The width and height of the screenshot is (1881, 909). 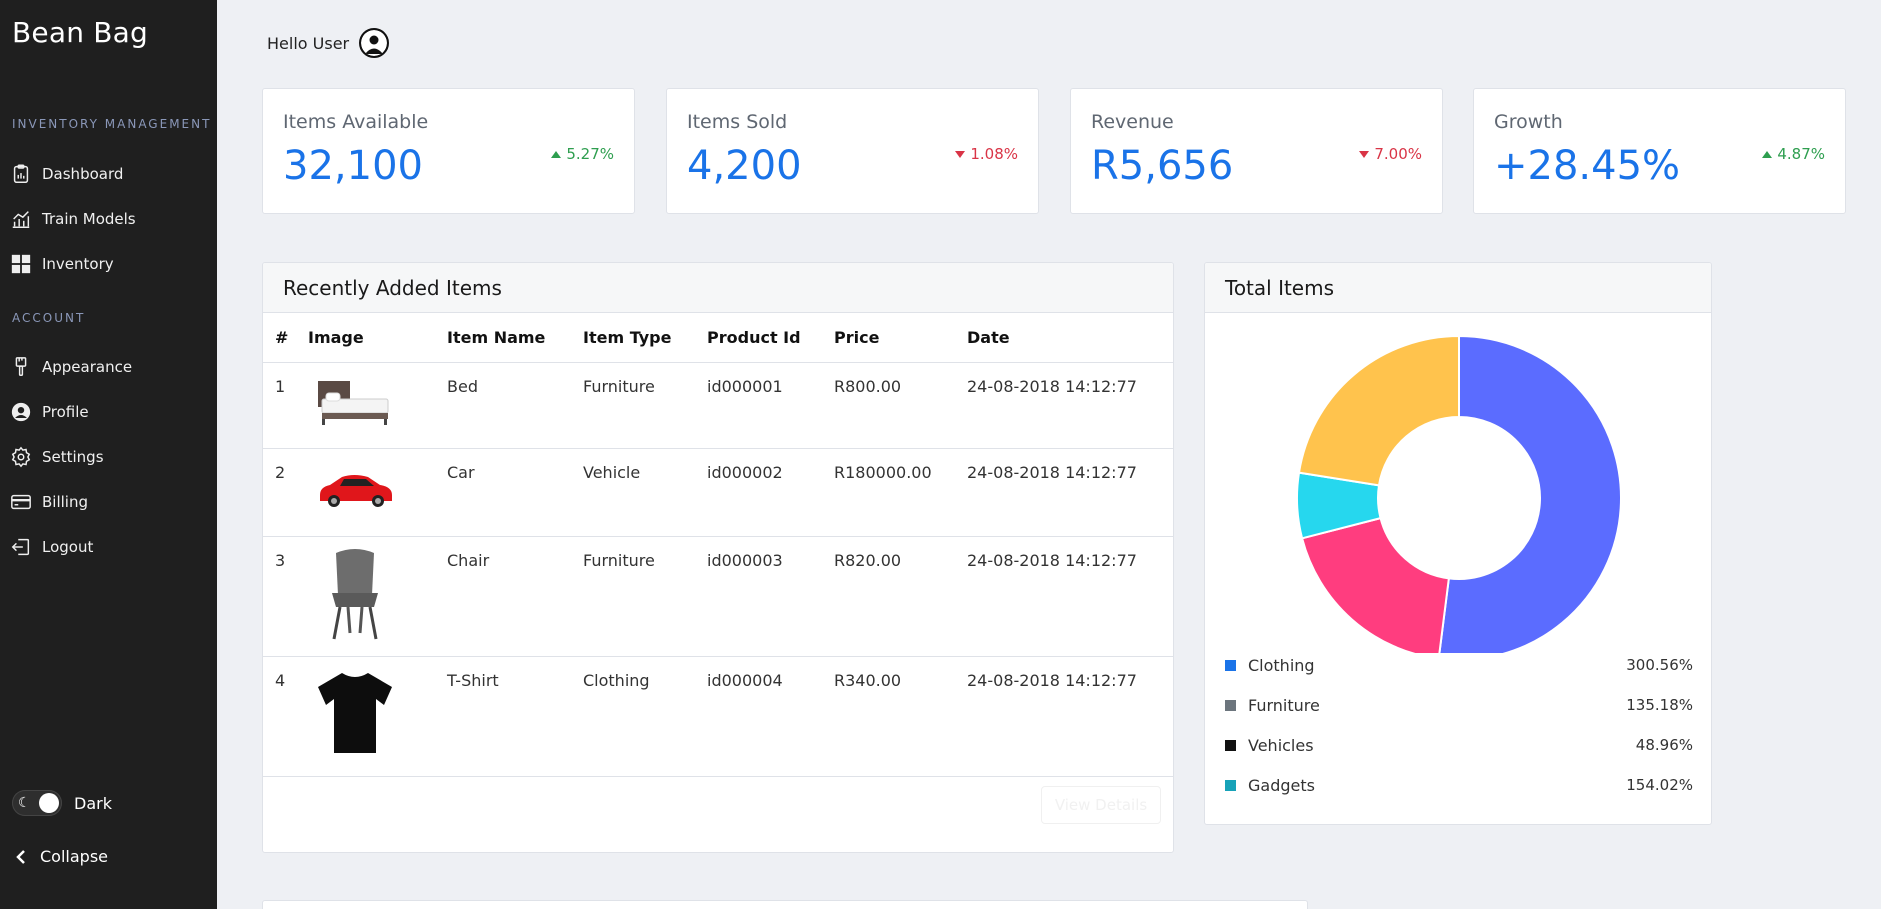 What do you see at coordinates (1659, 665) in the screenshot?
I see `legend-value: 300.56%` at bounding box center [1659, 665].